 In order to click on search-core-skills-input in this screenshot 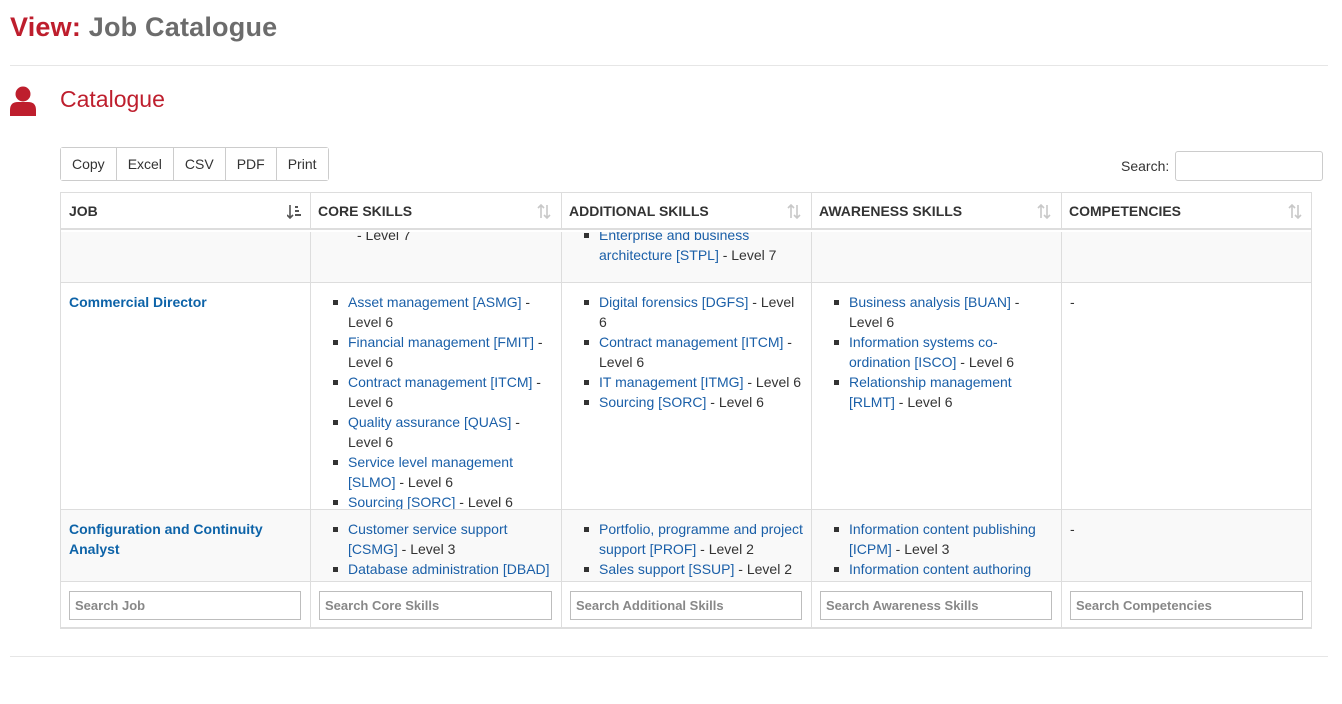, I will do `click(435, 605)`.